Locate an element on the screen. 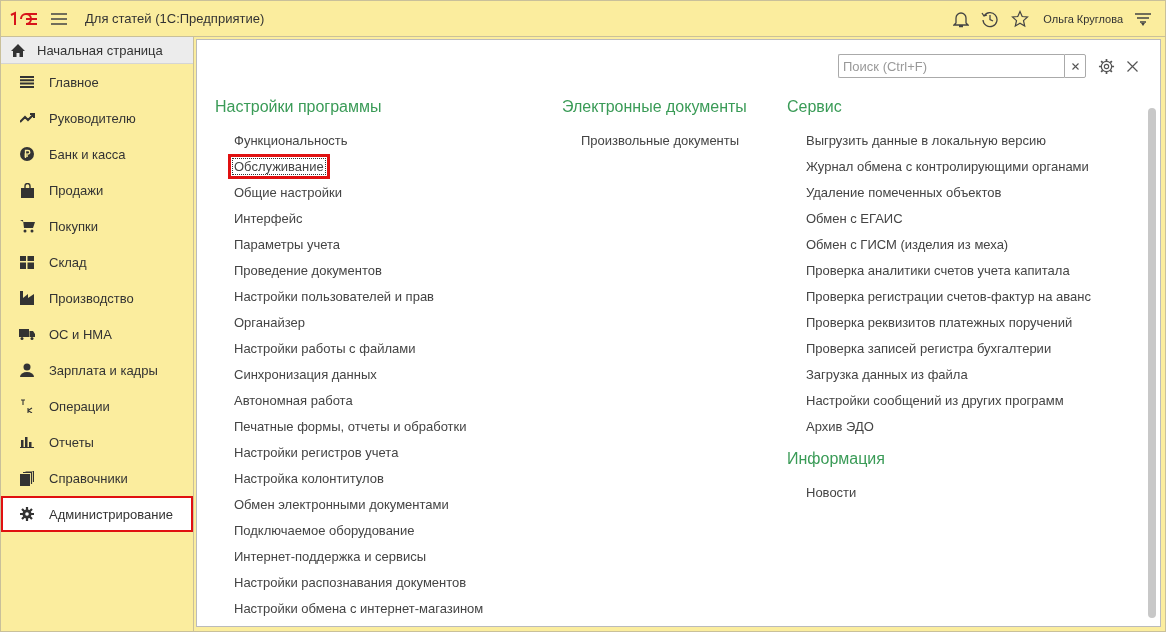  menu-link: Подключаемое оборудование is located at coordinates (324, 530).